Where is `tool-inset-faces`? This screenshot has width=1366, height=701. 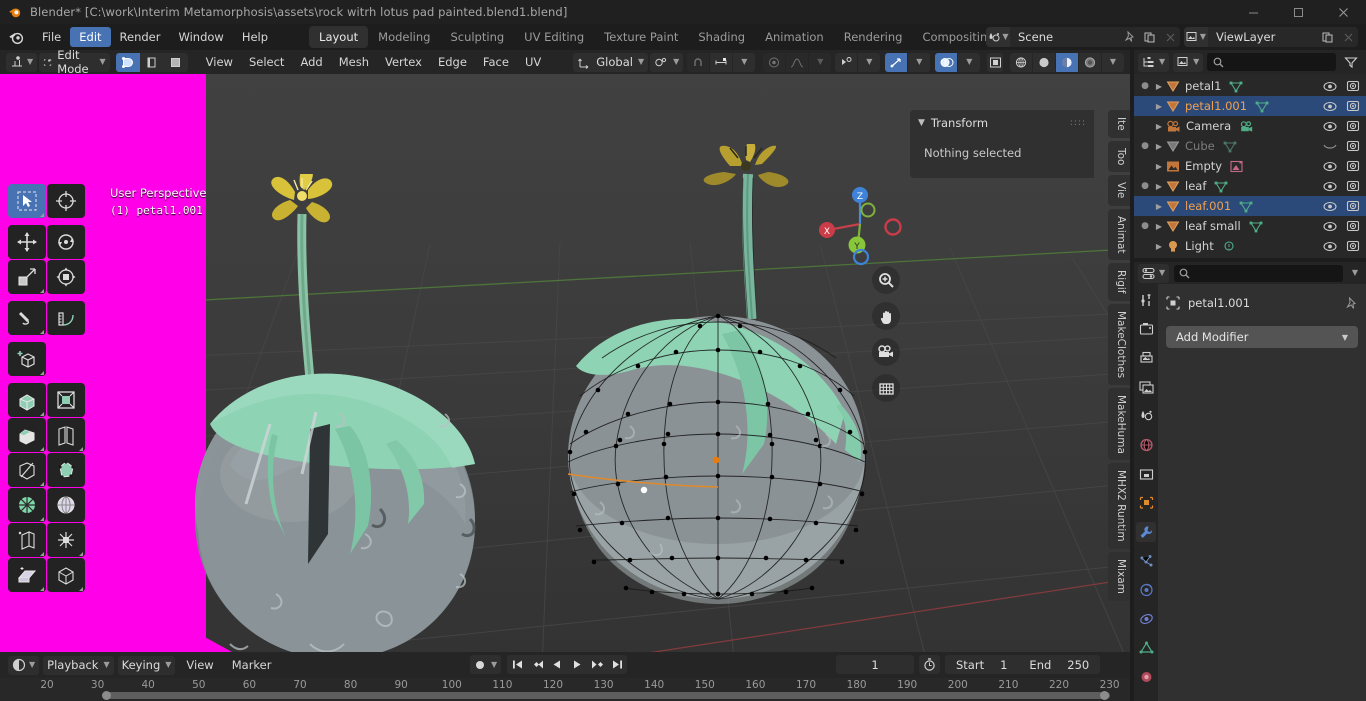
tool-inset-faces is located at coordinates (66, 400).